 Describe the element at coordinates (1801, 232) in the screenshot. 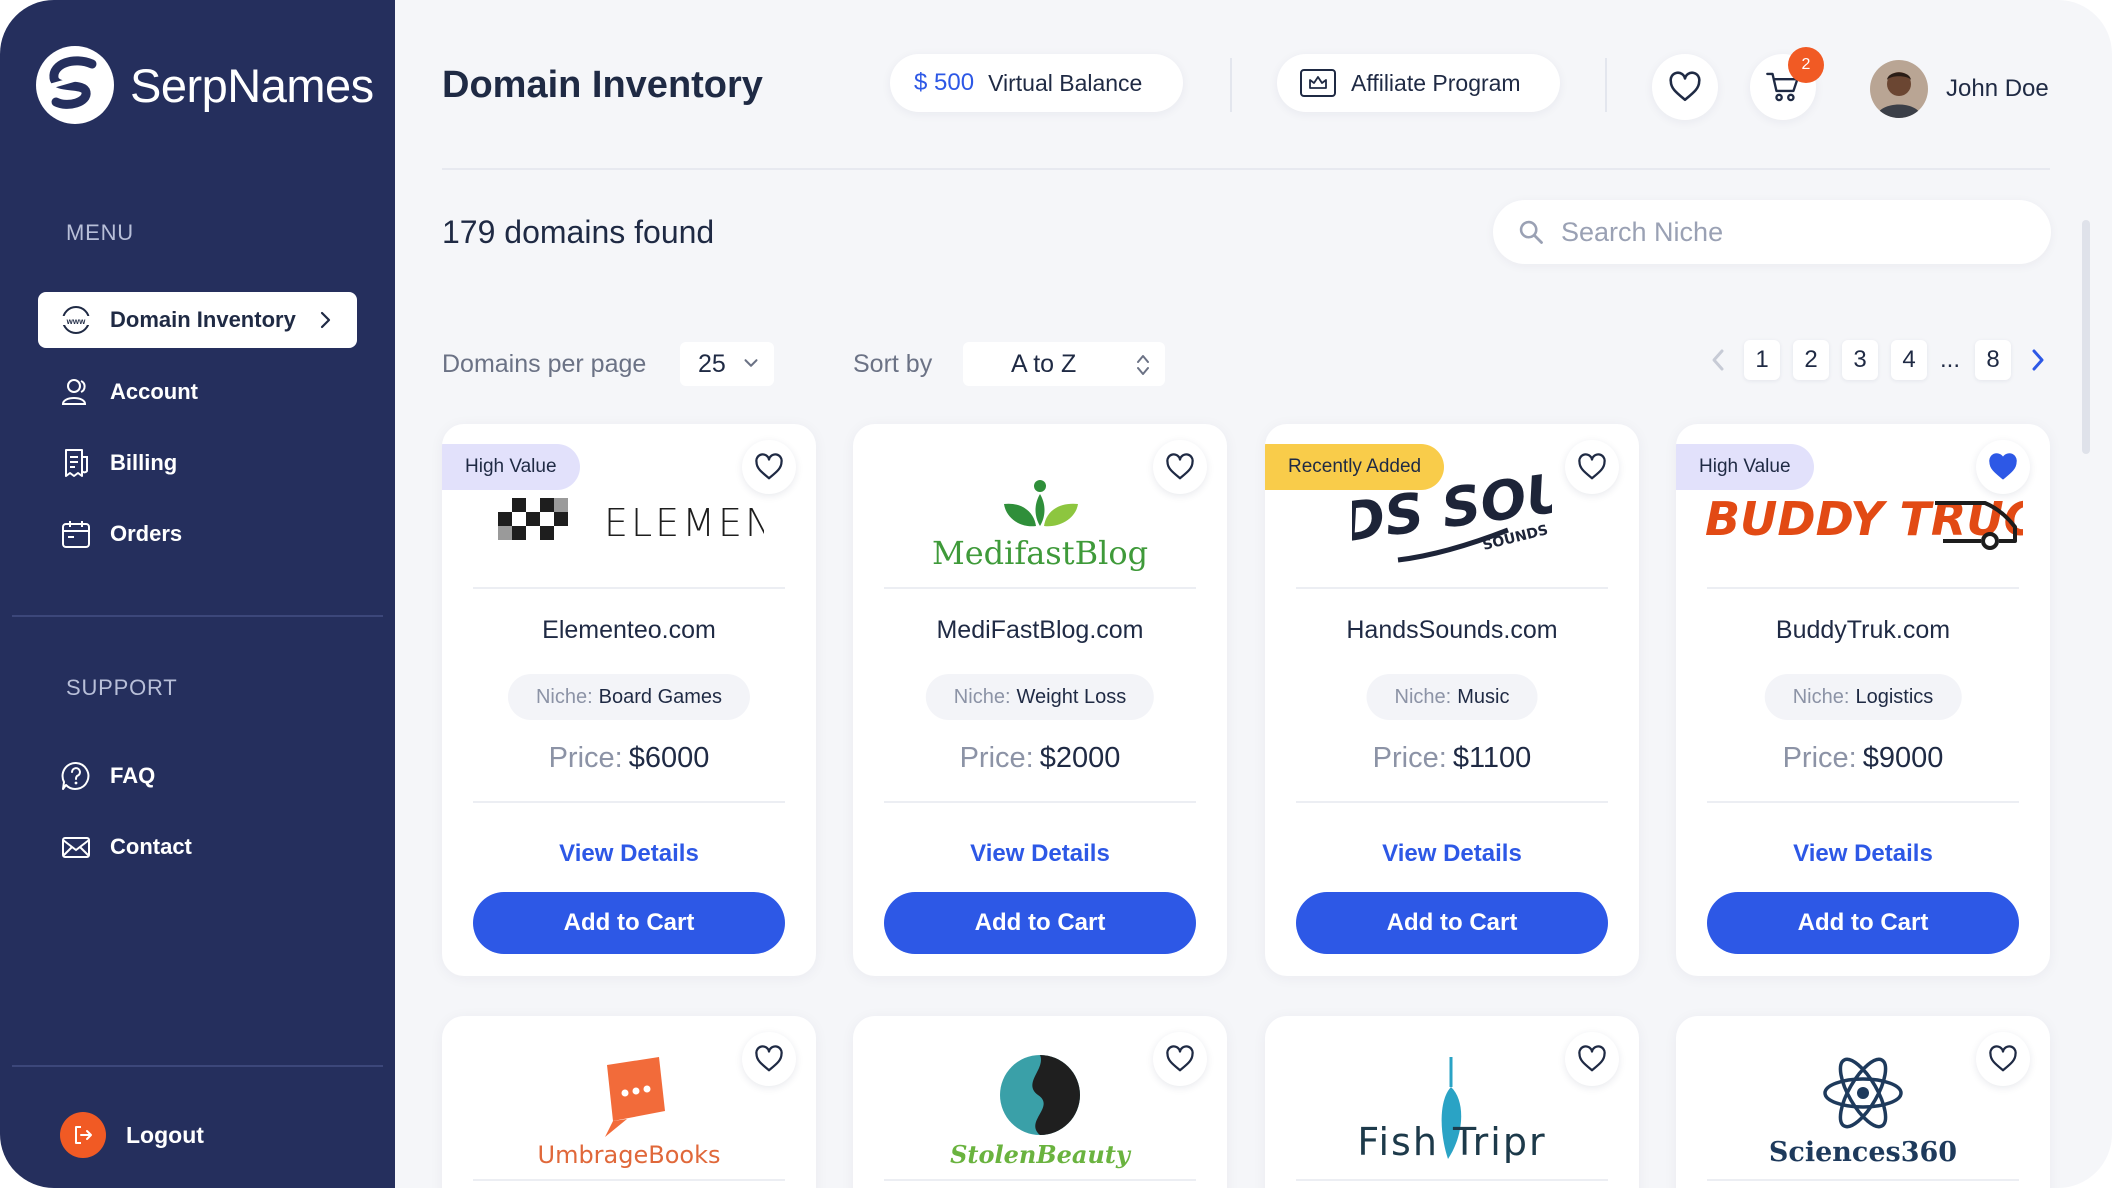

I see `search-input` at that location.